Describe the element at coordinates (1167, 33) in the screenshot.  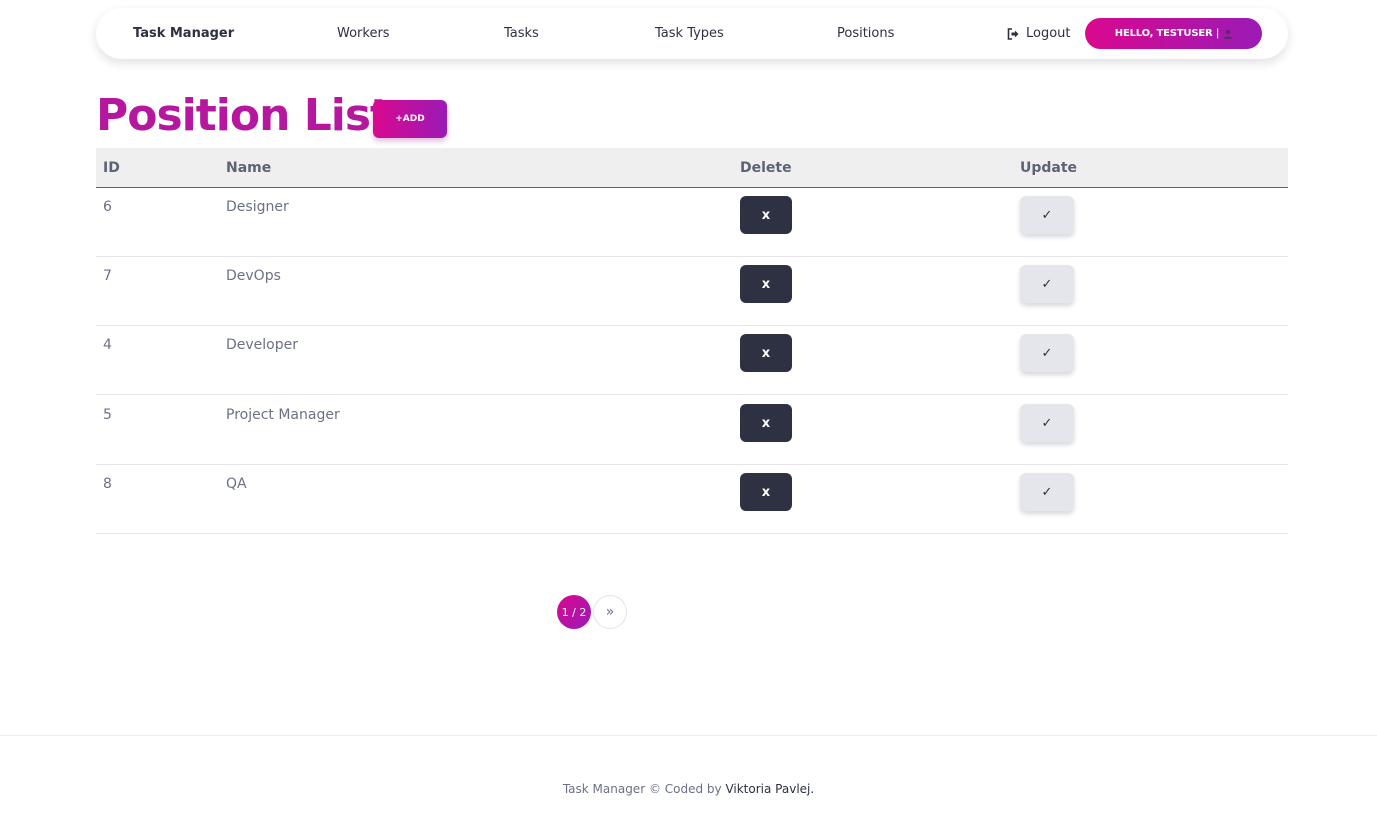
I see `user-greeting-label: HELLO, TESTUSER |` at that location.